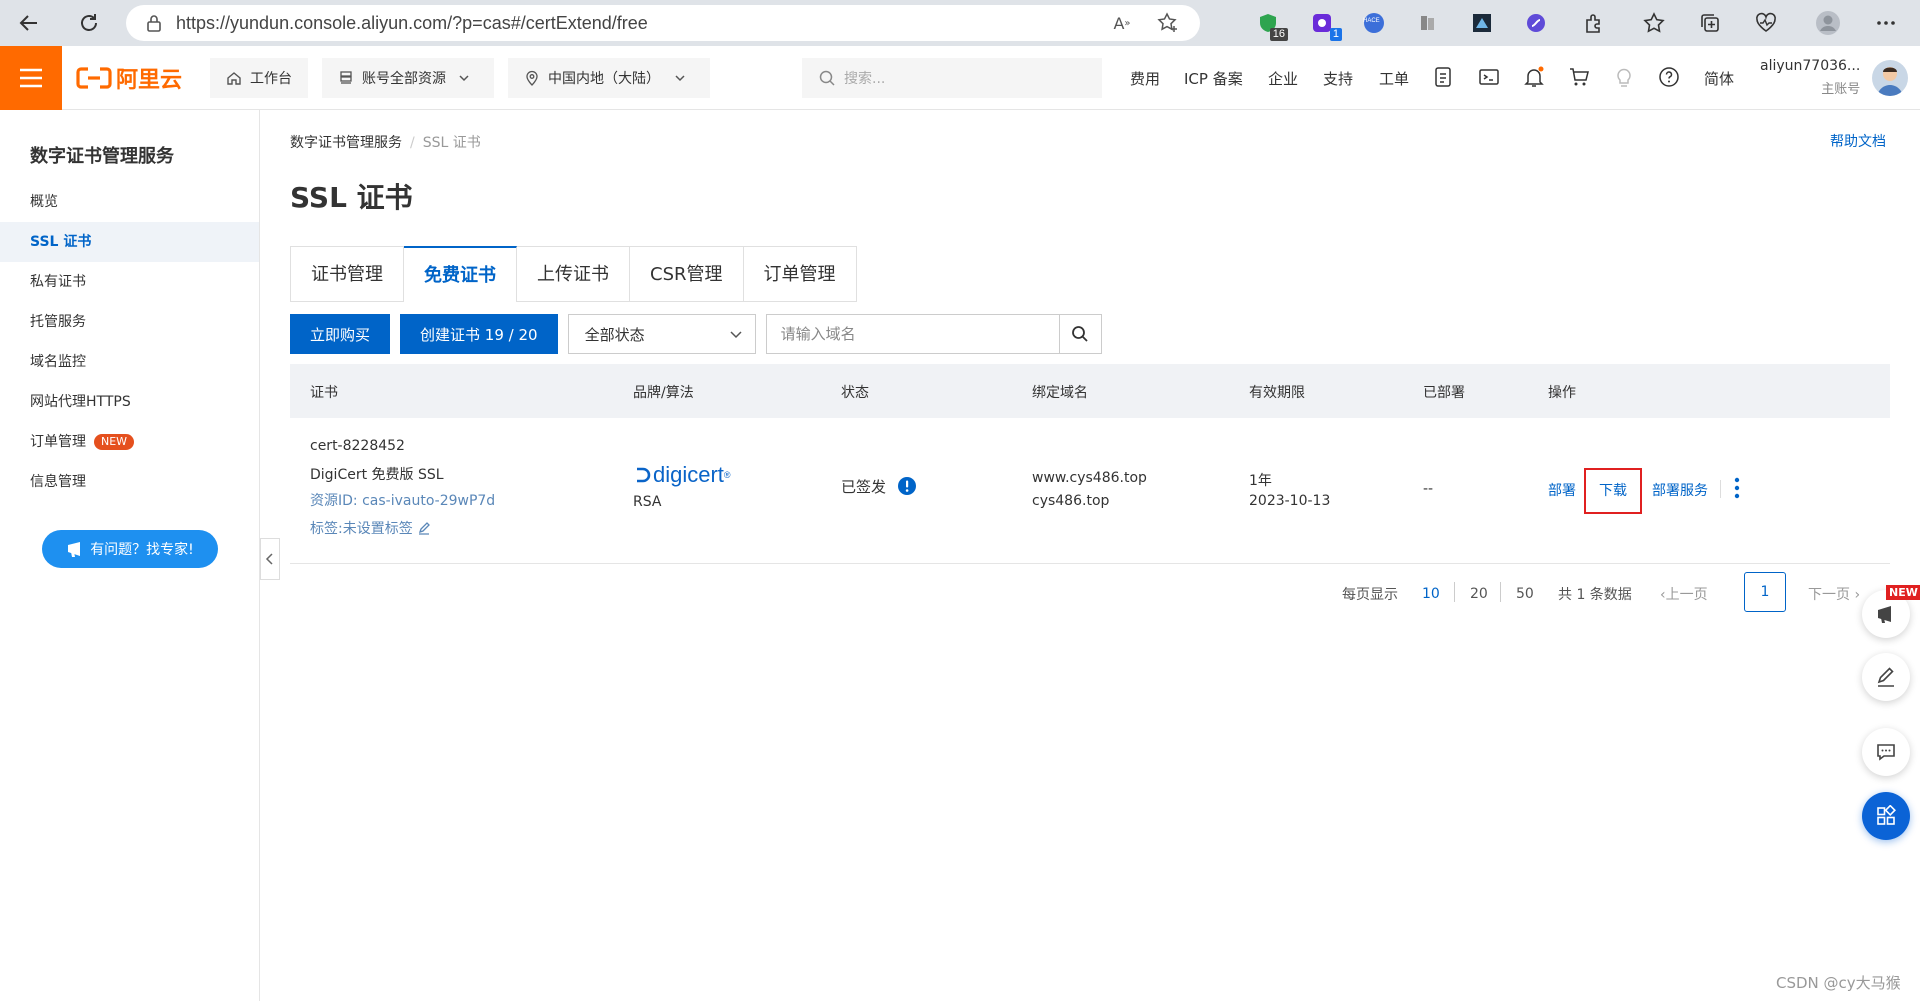 The height and width of the screenshot is (1001, 1920). What do you see at coordinates (1290, 501) in the screenshot?
I see `expiry-date: 2023-10-13` at bounding box center [1290, 501].